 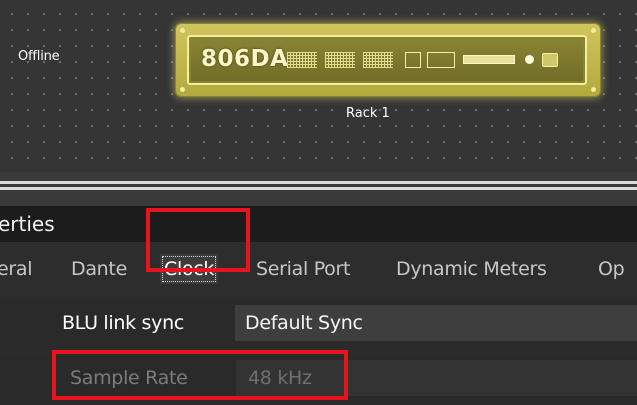 I want to click on pane-splitter, so click(x=318, y=189).